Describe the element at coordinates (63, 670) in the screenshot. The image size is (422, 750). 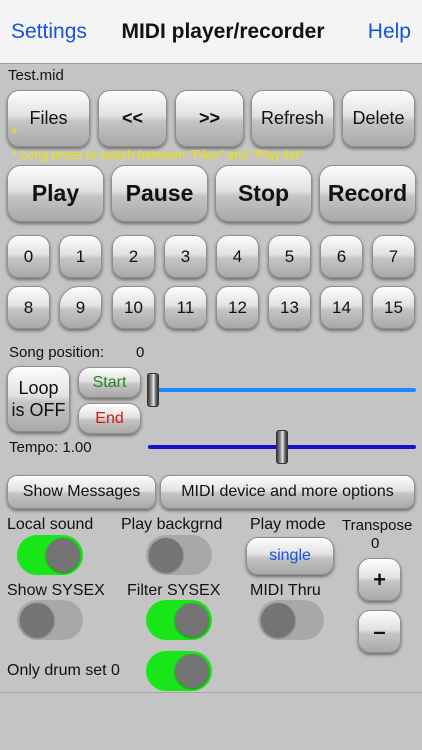
I see `only-drum-set-label: Only drum set 0` at that location.